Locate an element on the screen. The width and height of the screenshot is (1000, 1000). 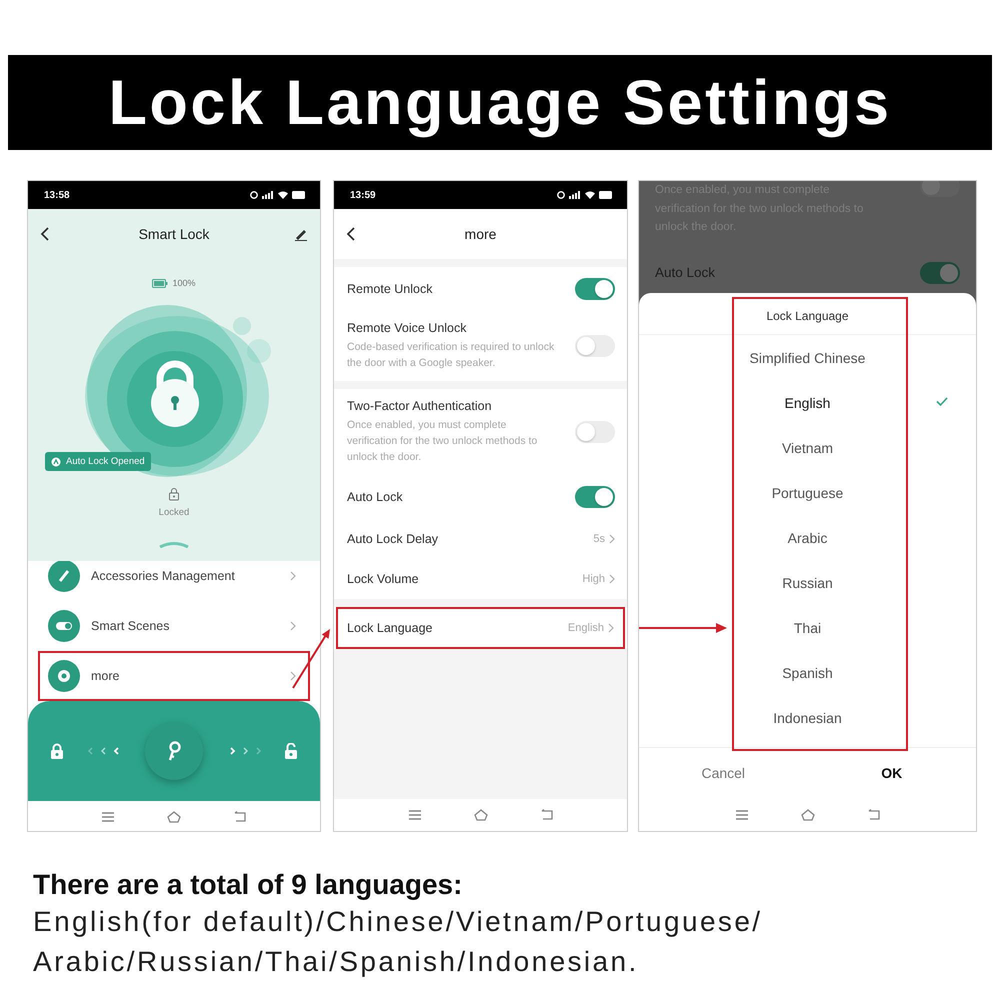
screen-title: Smart Lock is located at coordinates (174, 234).